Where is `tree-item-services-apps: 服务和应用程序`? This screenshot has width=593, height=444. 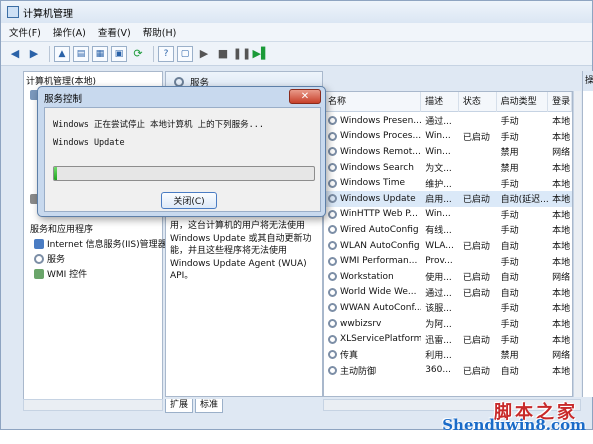 tree-item-services-apps: 服务和应用程序 is located at coordinates (61, 228).